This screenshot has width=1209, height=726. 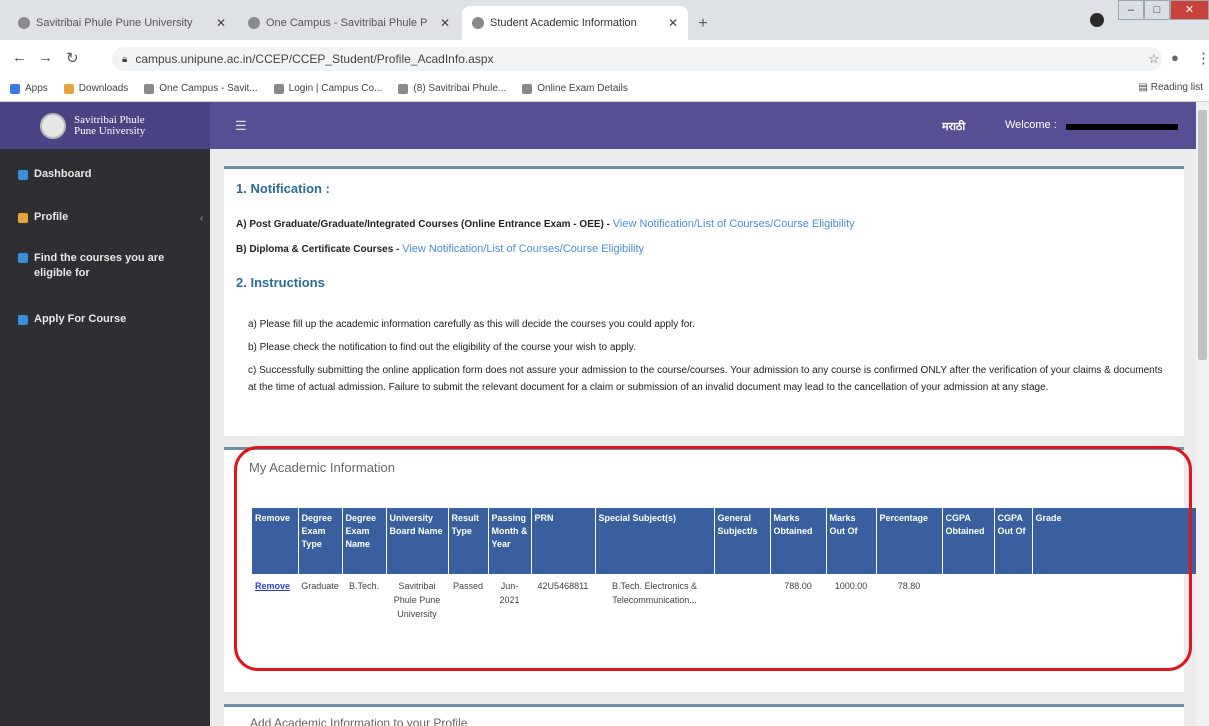 I want to click on minimize-window-button: –, so click(x=1131, y=10).